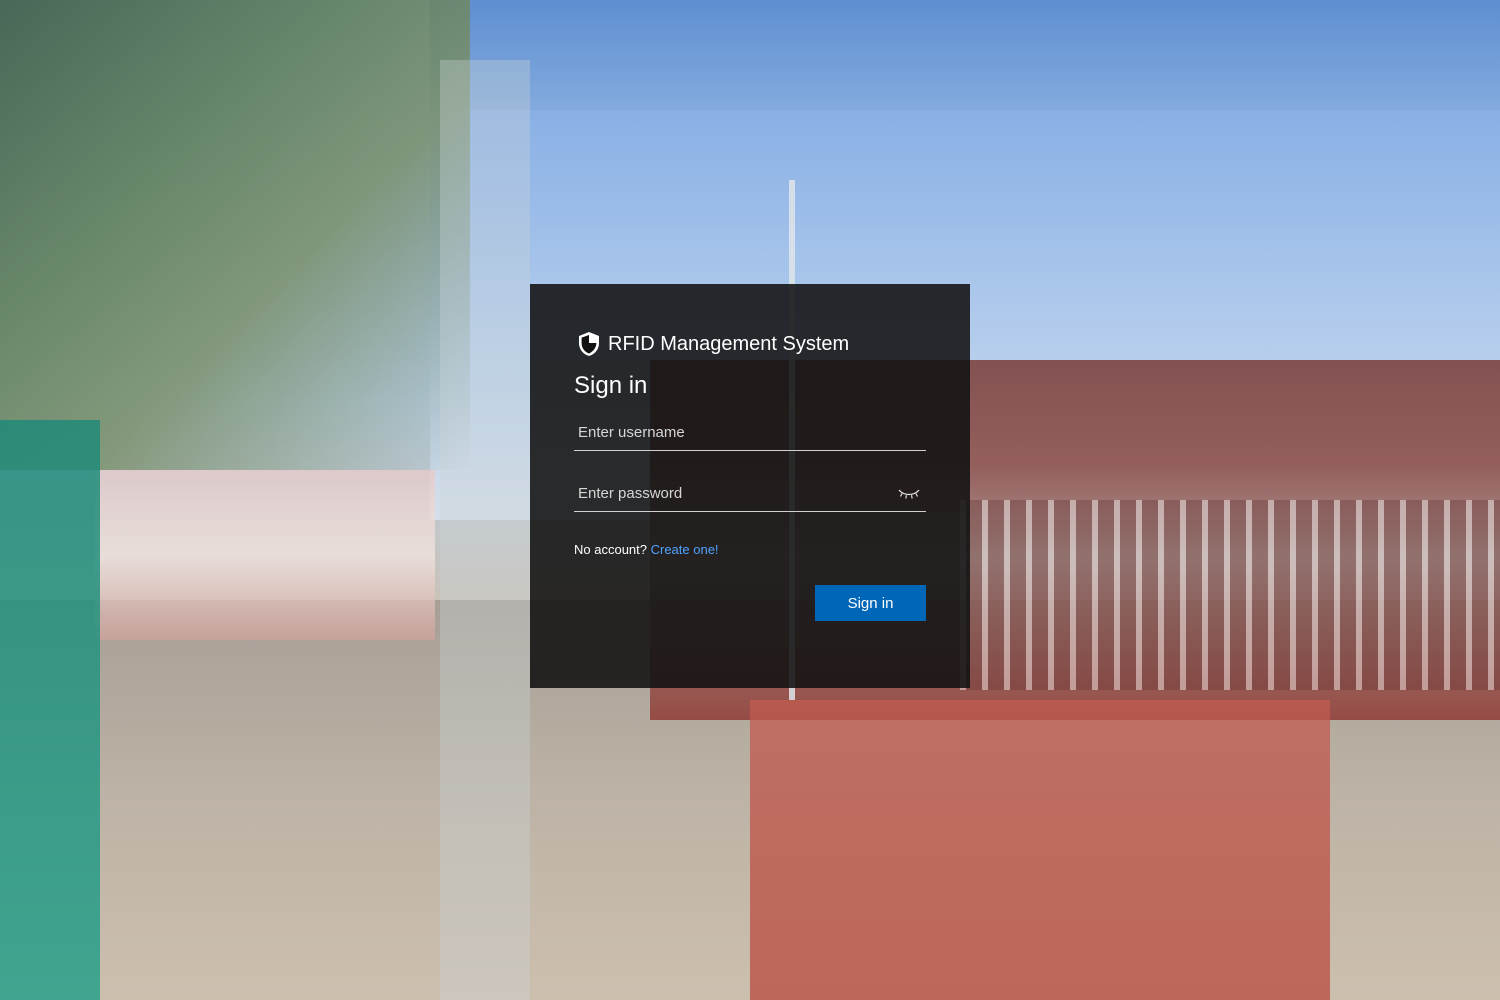 The image size is (1500, 1000). Describe the element at coordinates (612, 549) in the screenshot. I see `no-account-text: No account?` at that location.